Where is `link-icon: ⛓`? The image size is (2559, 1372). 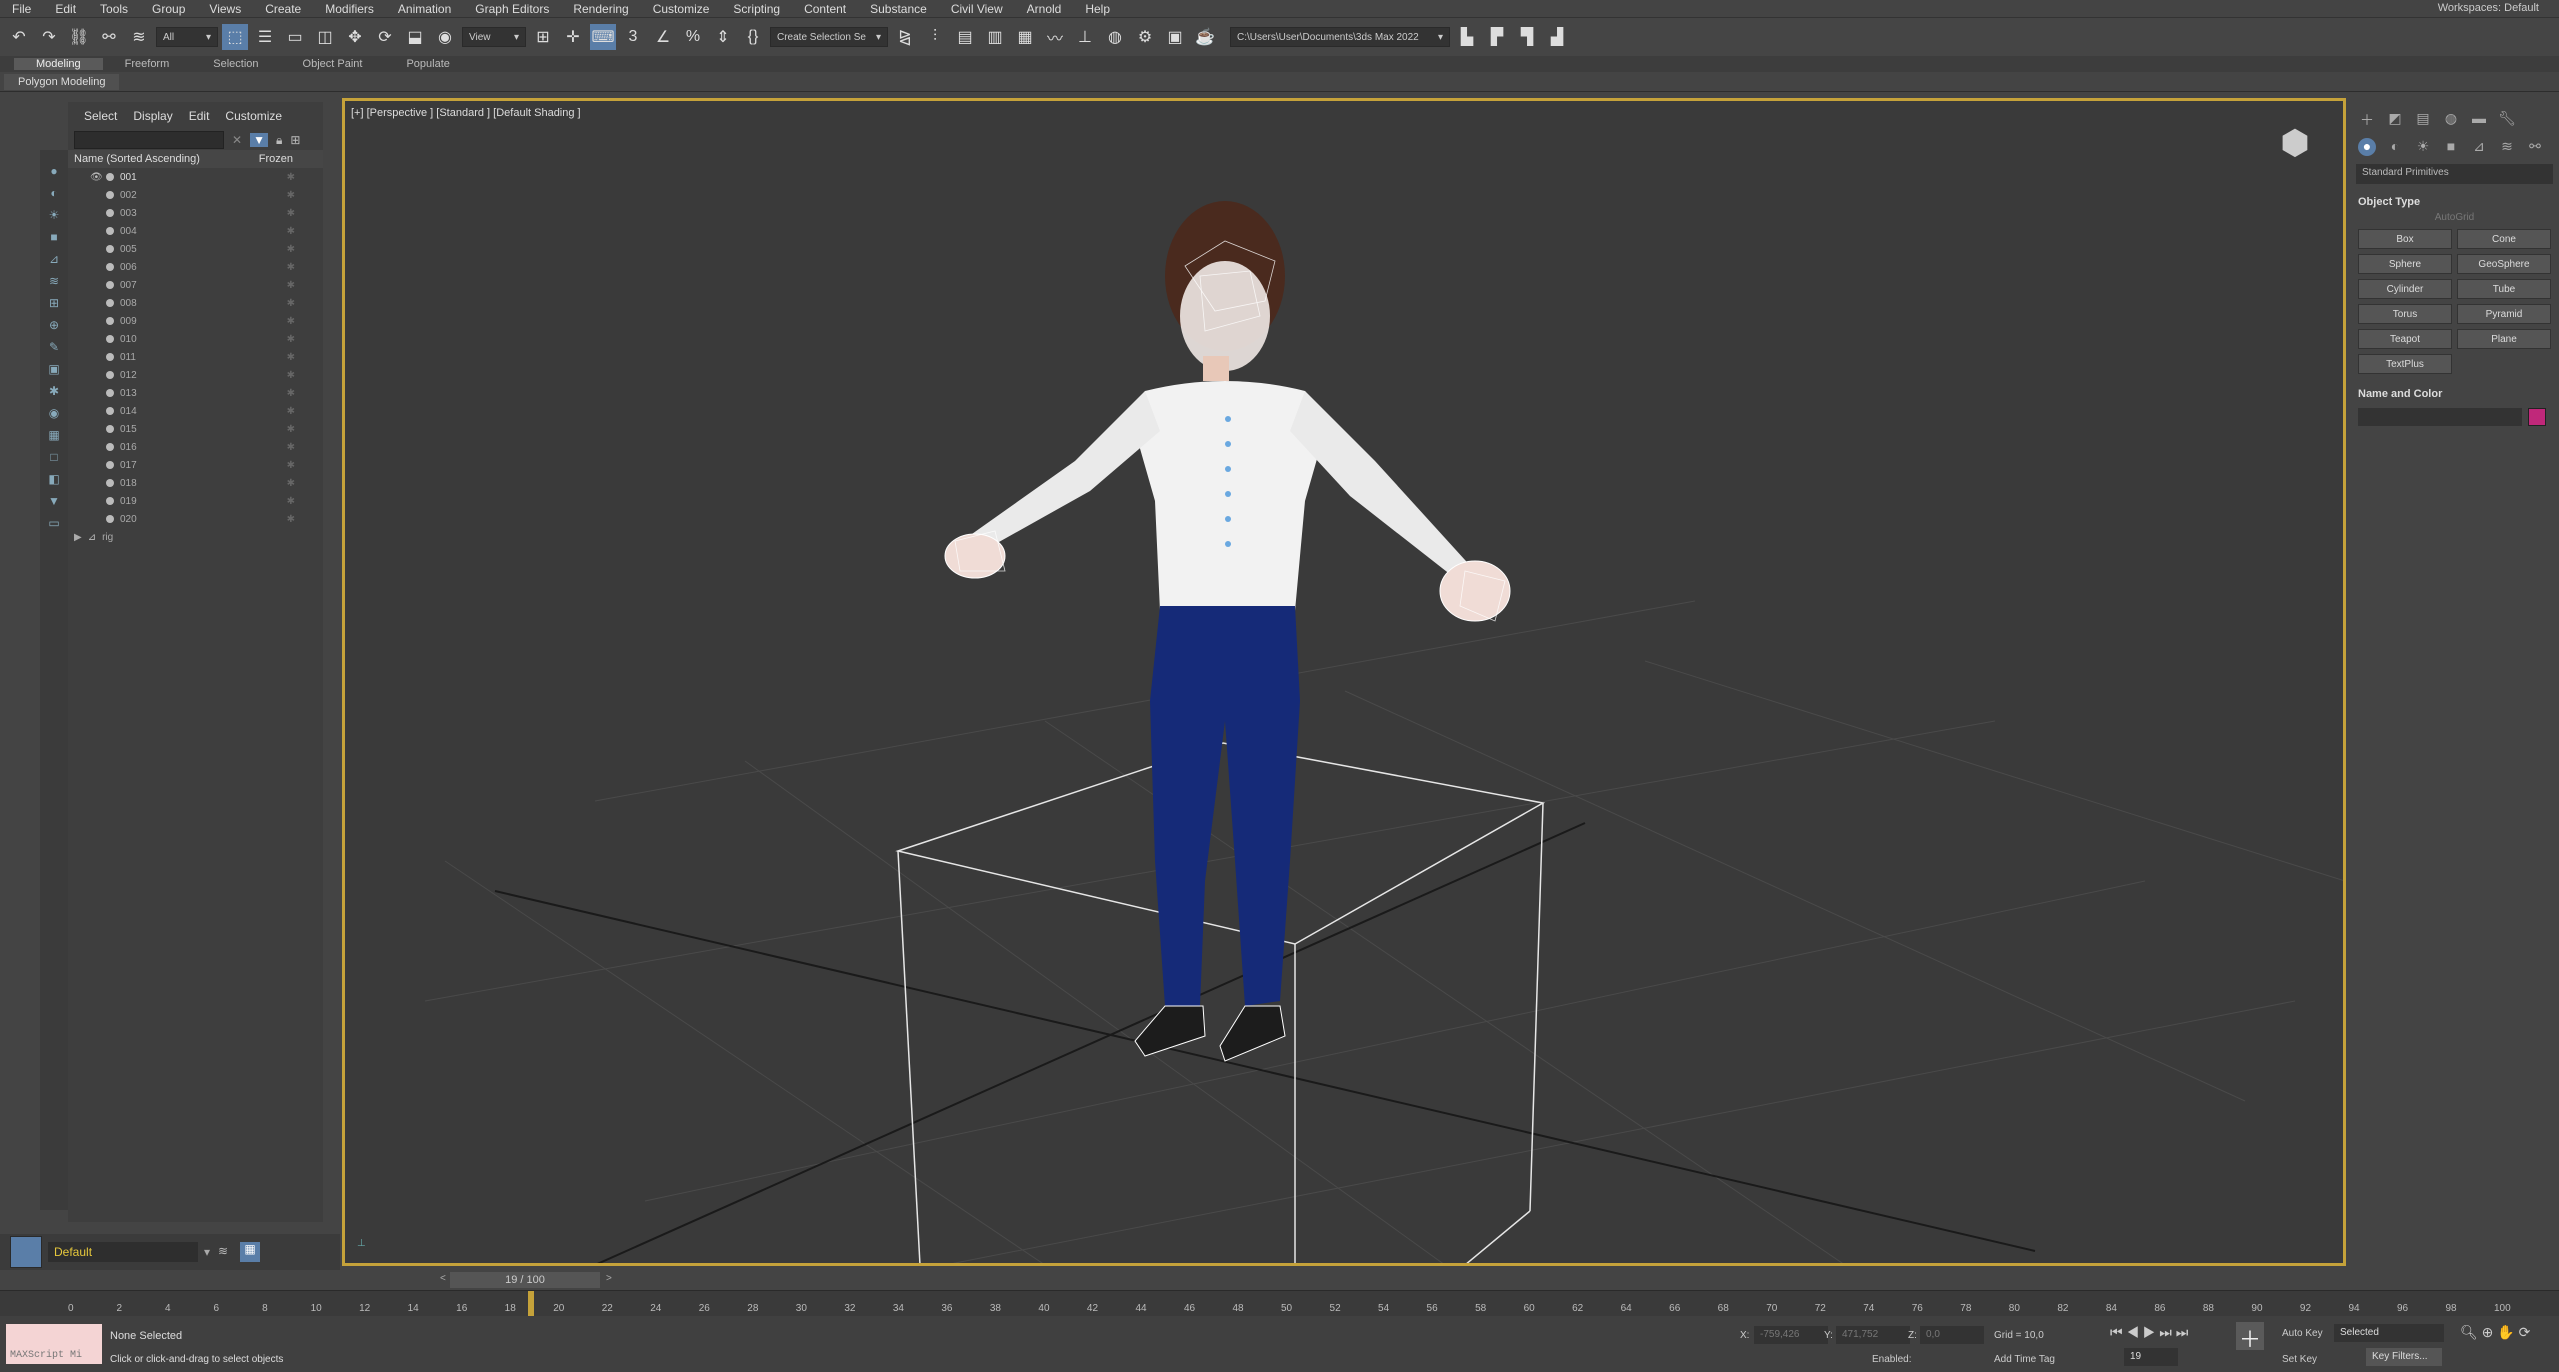 link-icon: ⛓ is located at coordinates (79, 37).